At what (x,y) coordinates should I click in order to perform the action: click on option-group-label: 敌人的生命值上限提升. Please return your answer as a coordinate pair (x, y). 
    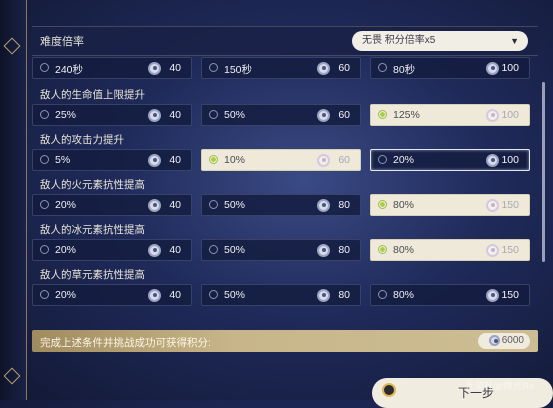
    Looking at the image, I should click on (92, 95).